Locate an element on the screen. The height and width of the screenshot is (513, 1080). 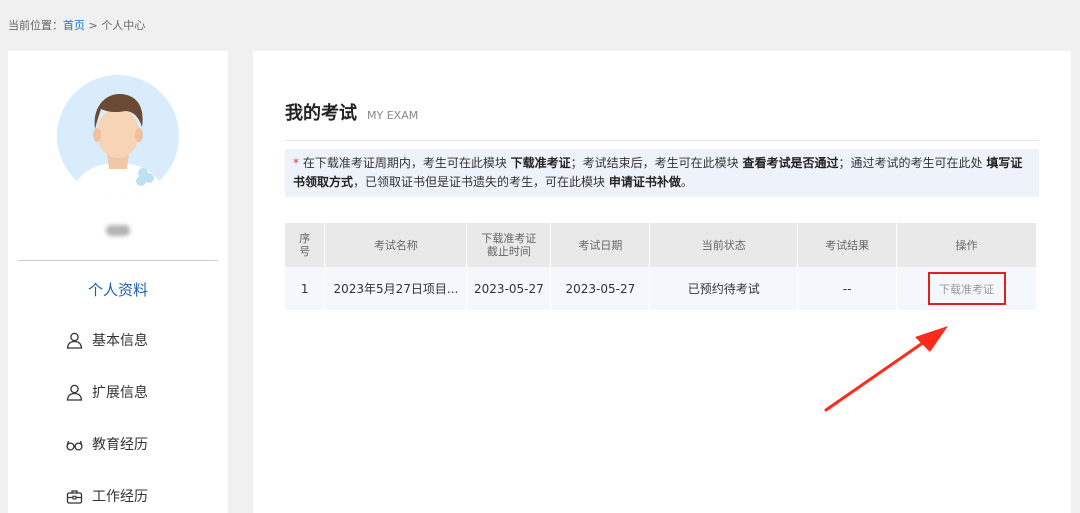
sidebar-section-title: 个人资料 is located at coordinates (118, 289).